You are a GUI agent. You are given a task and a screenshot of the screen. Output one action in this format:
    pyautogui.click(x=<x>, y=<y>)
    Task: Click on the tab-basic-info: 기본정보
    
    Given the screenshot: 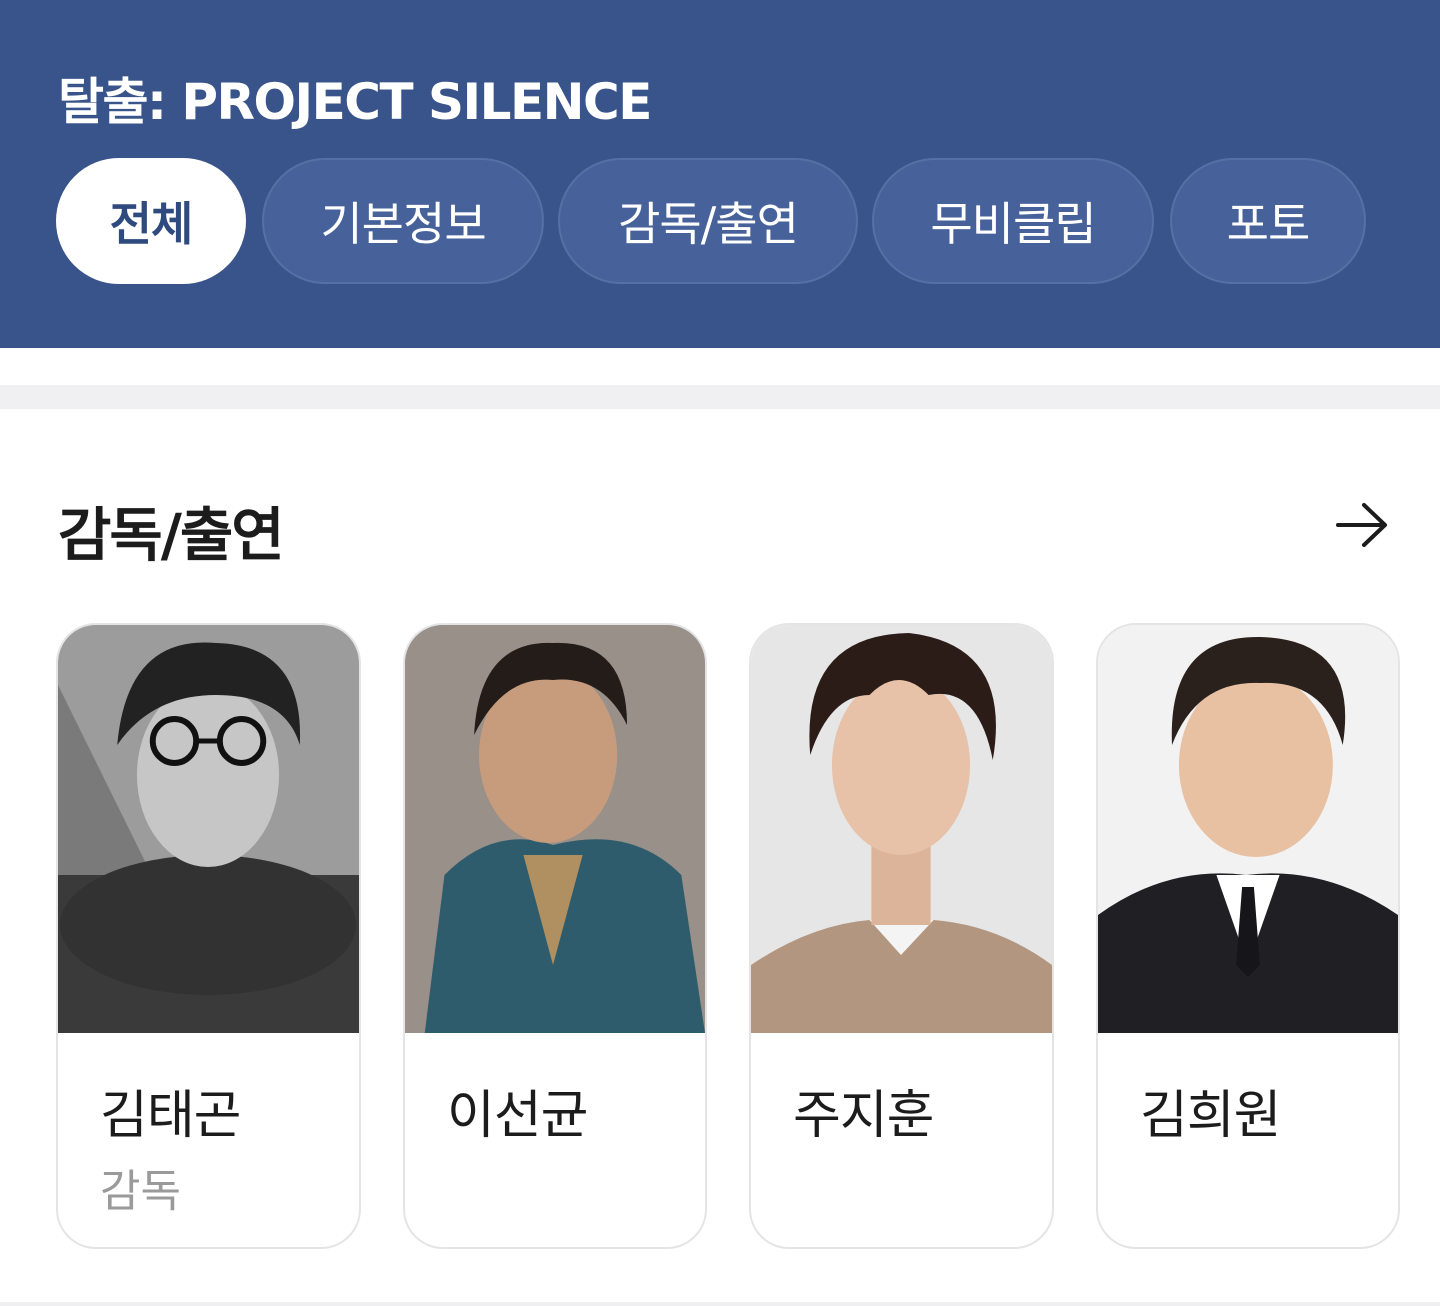 What is the action you would take?
    pyautogui.click(x=403, y=221)
    